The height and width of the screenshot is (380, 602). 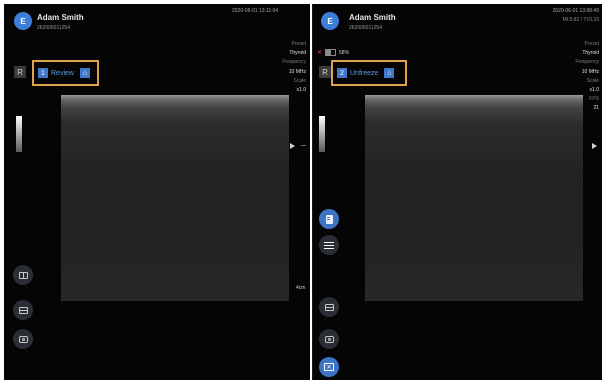 I want to click on battery-icon, so click(x=331, y=52).